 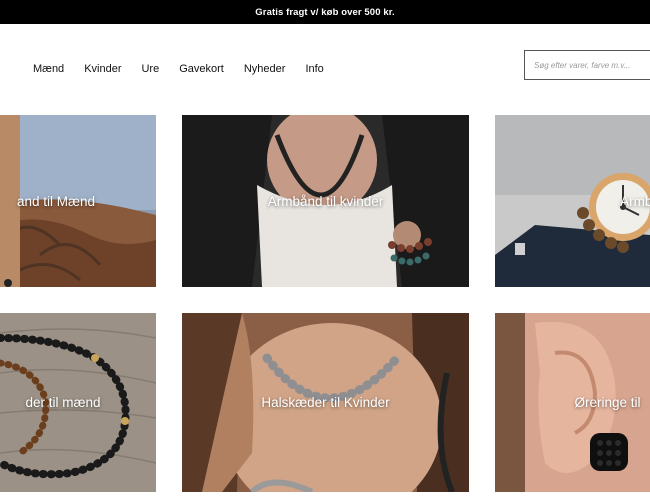 What do you see at coordinates (572, 402) in the screenshot?
I see `category-tile-earrings: Øreringe til` at bounding box center [572, 402].